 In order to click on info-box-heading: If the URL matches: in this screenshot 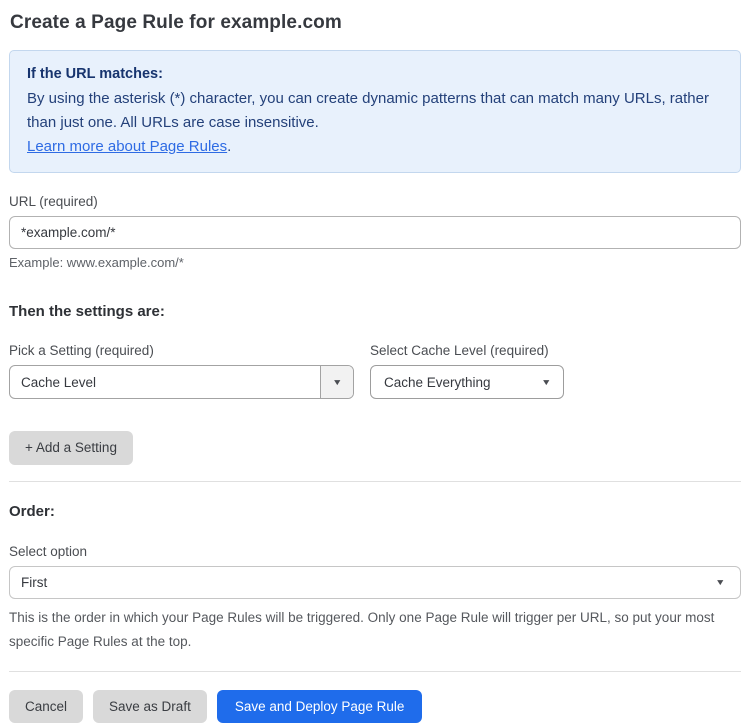, I will do `click(375, 74)`.